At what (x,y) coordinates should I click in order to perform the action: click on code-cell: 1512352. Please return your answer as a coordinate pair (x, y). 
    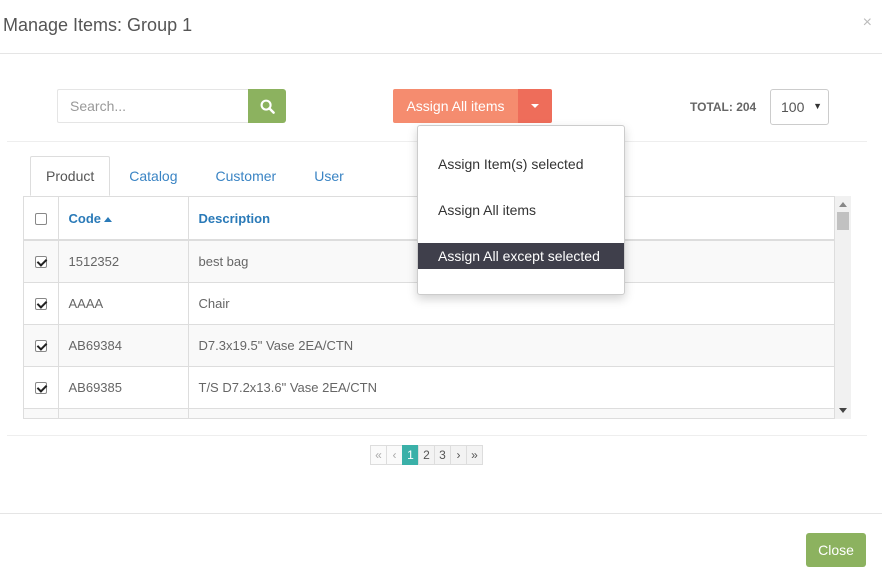
    Looking at the image, I should click on (123, 261).